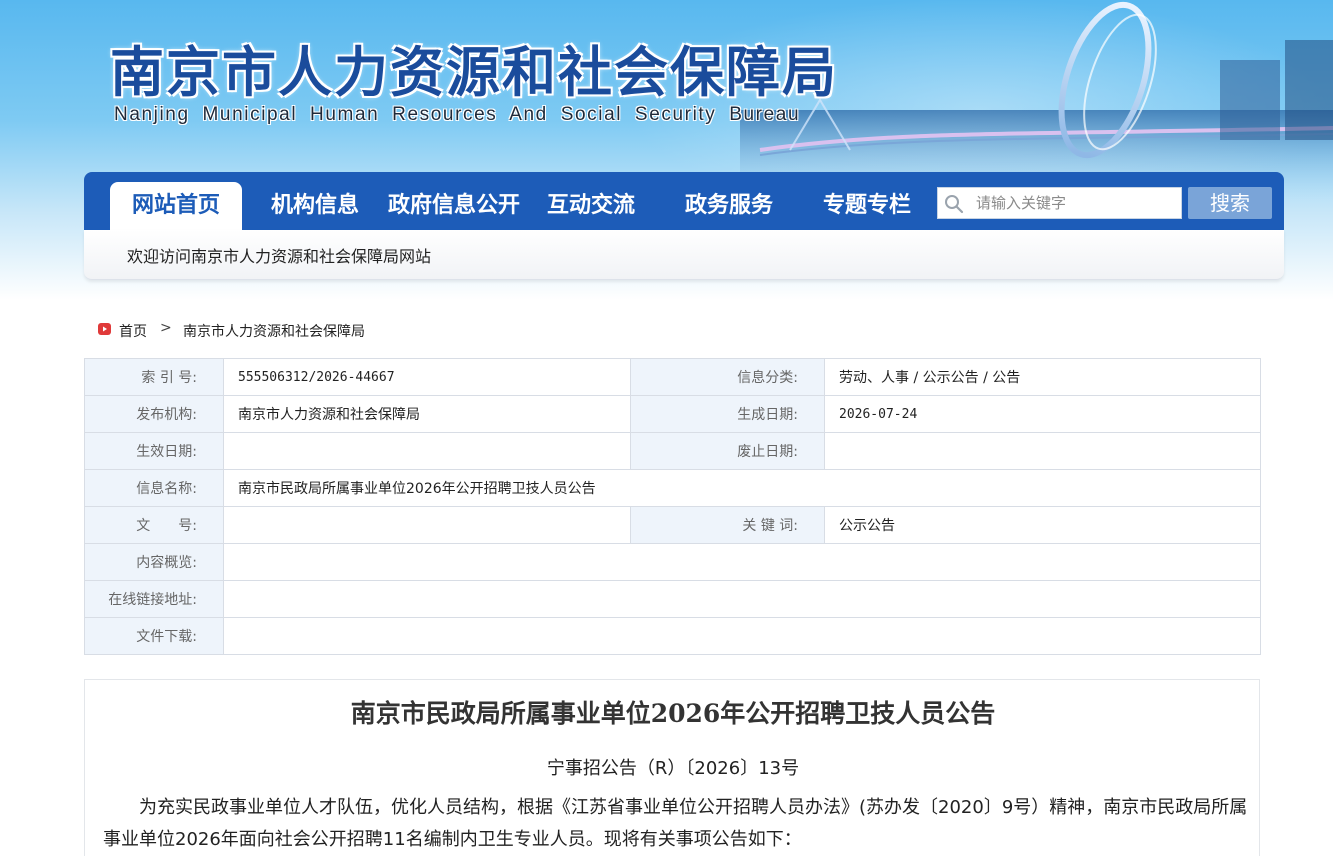 The height and width of the screenshot is (856, 1333). I want to click on search-box, so click(1059, 203).